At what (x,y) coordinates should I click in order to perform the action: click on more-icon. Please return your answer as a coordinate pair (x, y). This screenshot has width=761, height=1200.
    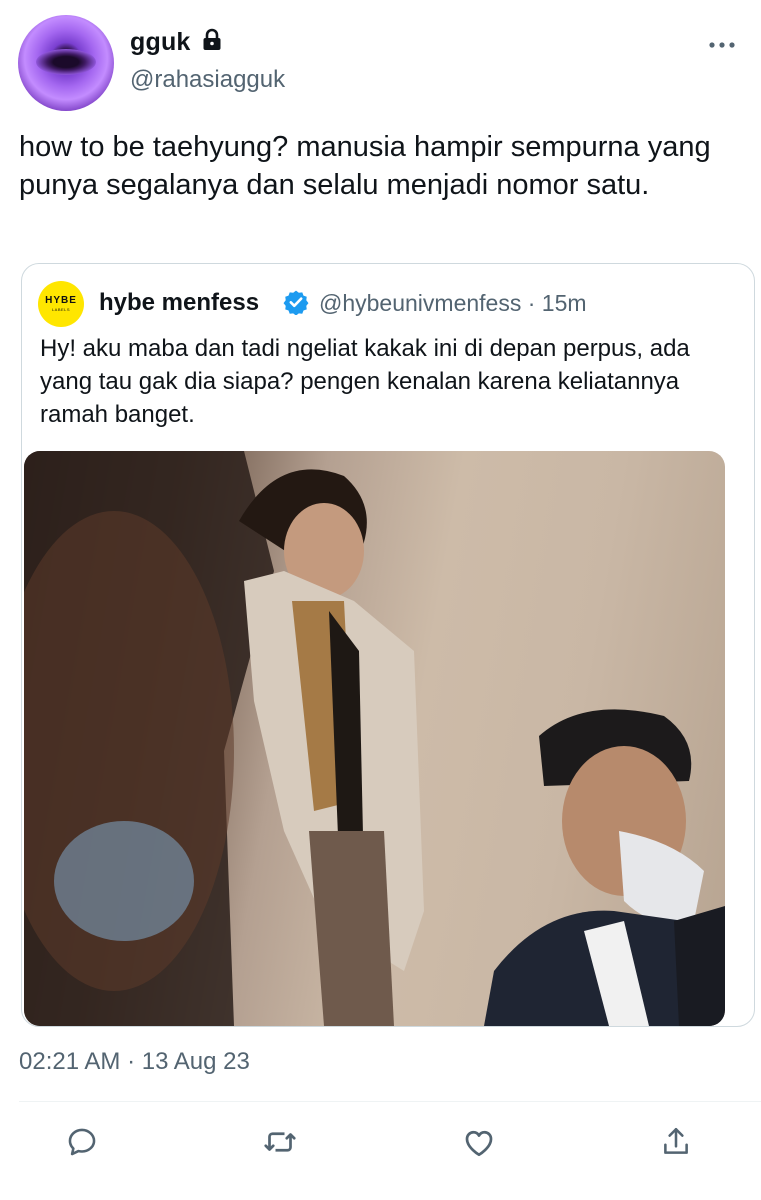
    Looking at the image, I should click on (722, 45).